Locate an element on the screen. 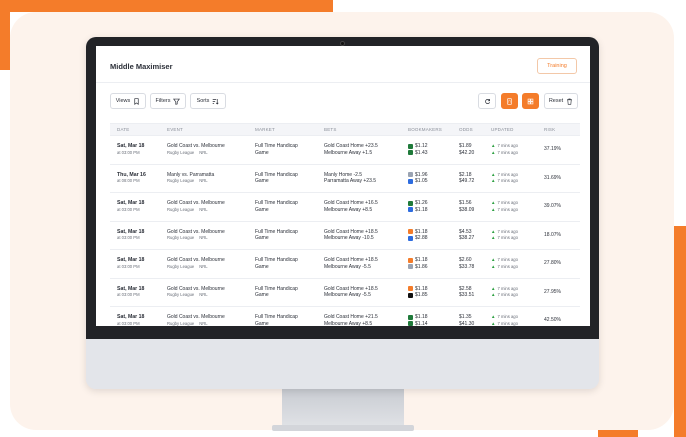  bookmaker-2: $1.86 is located at coordinates (418, 267).